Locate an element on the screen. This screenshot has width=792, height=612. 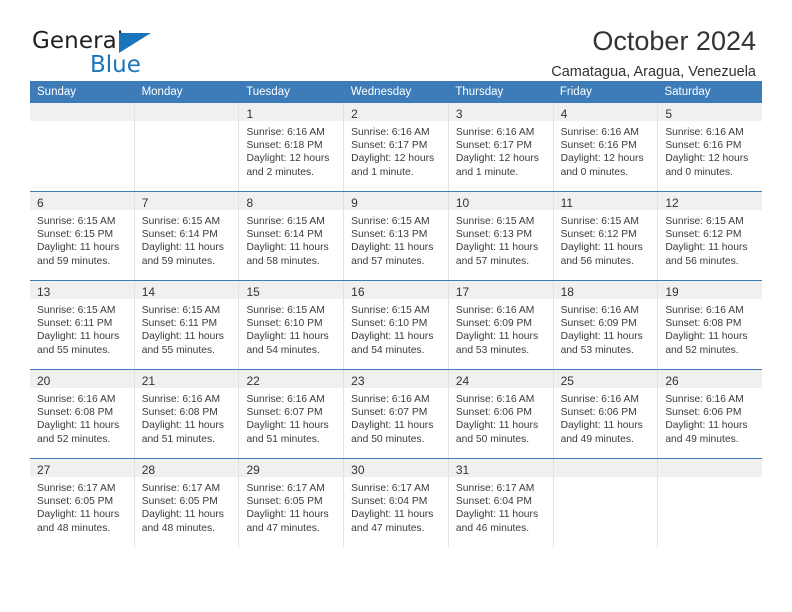
day-number: 1 is located at coordinates (250, 114).